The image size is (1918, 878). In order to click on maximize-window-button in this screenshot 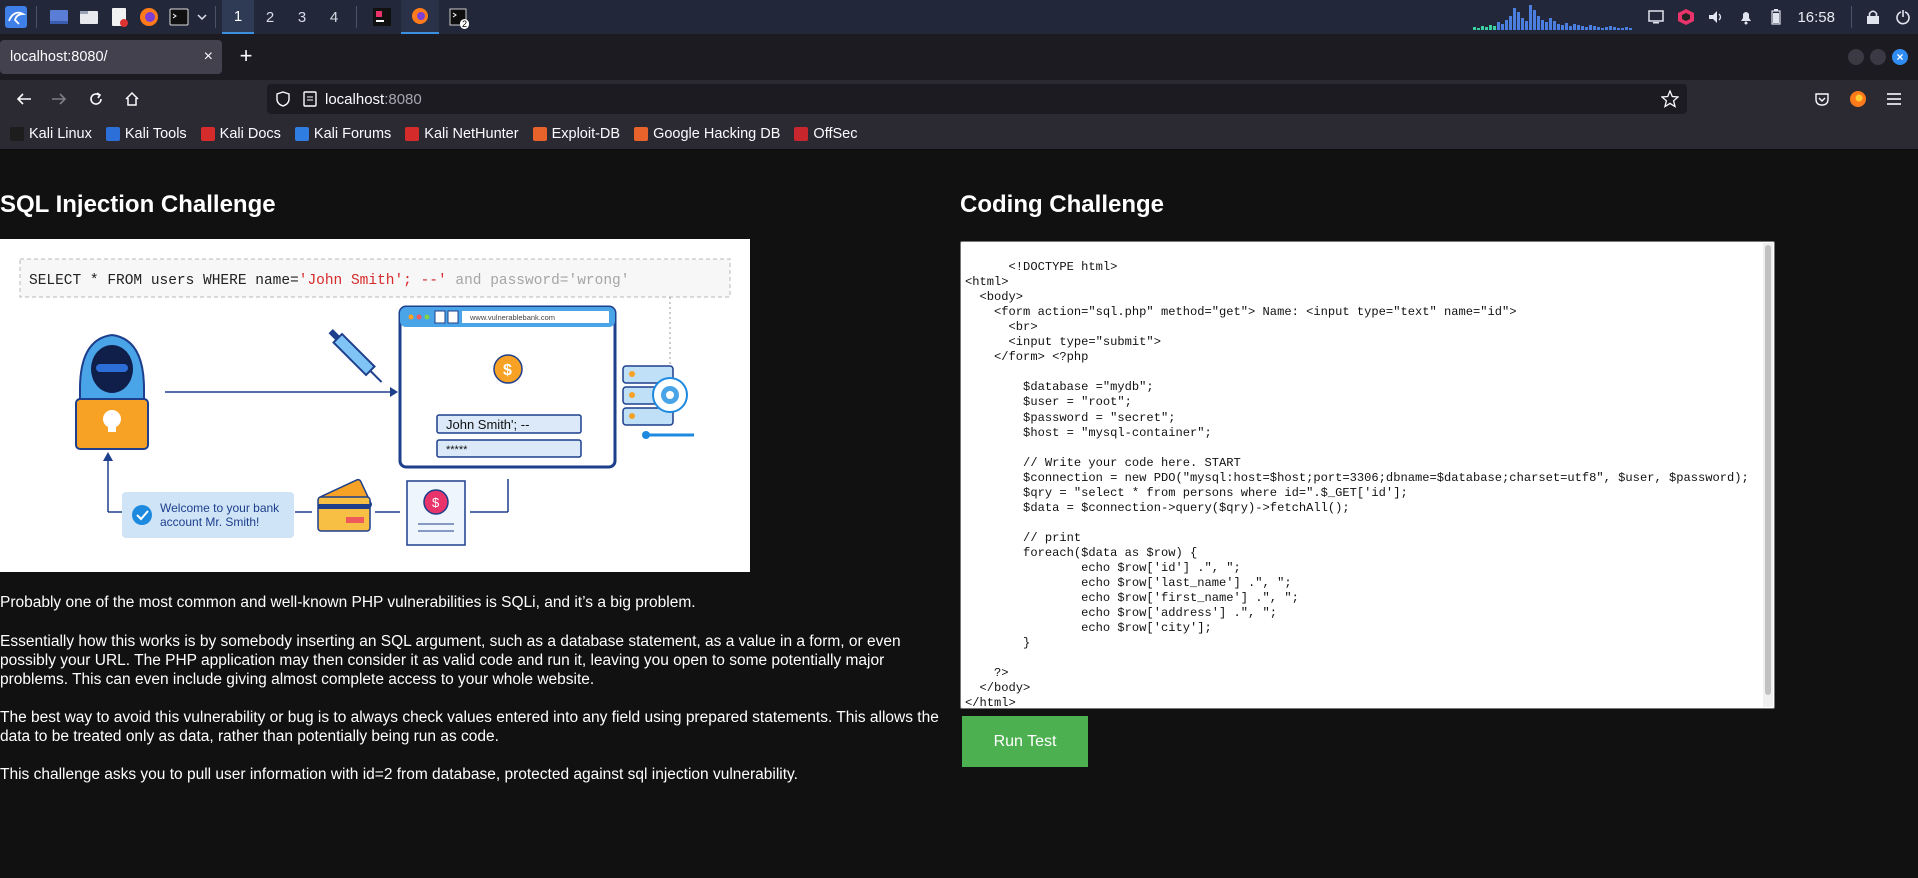, I will do `click(1878, 57)`.